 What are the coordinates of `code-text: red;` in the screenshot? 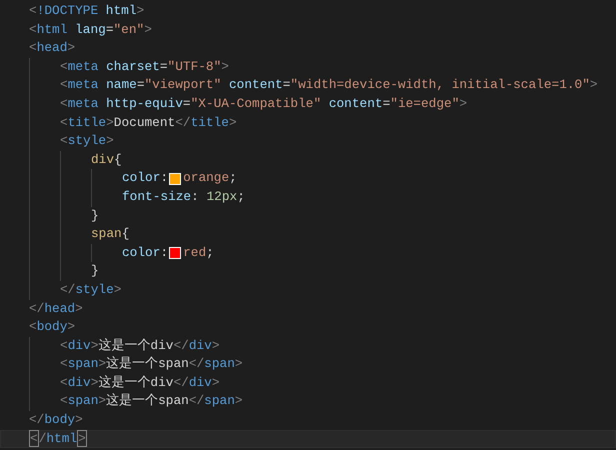 It's located at (198, 253).